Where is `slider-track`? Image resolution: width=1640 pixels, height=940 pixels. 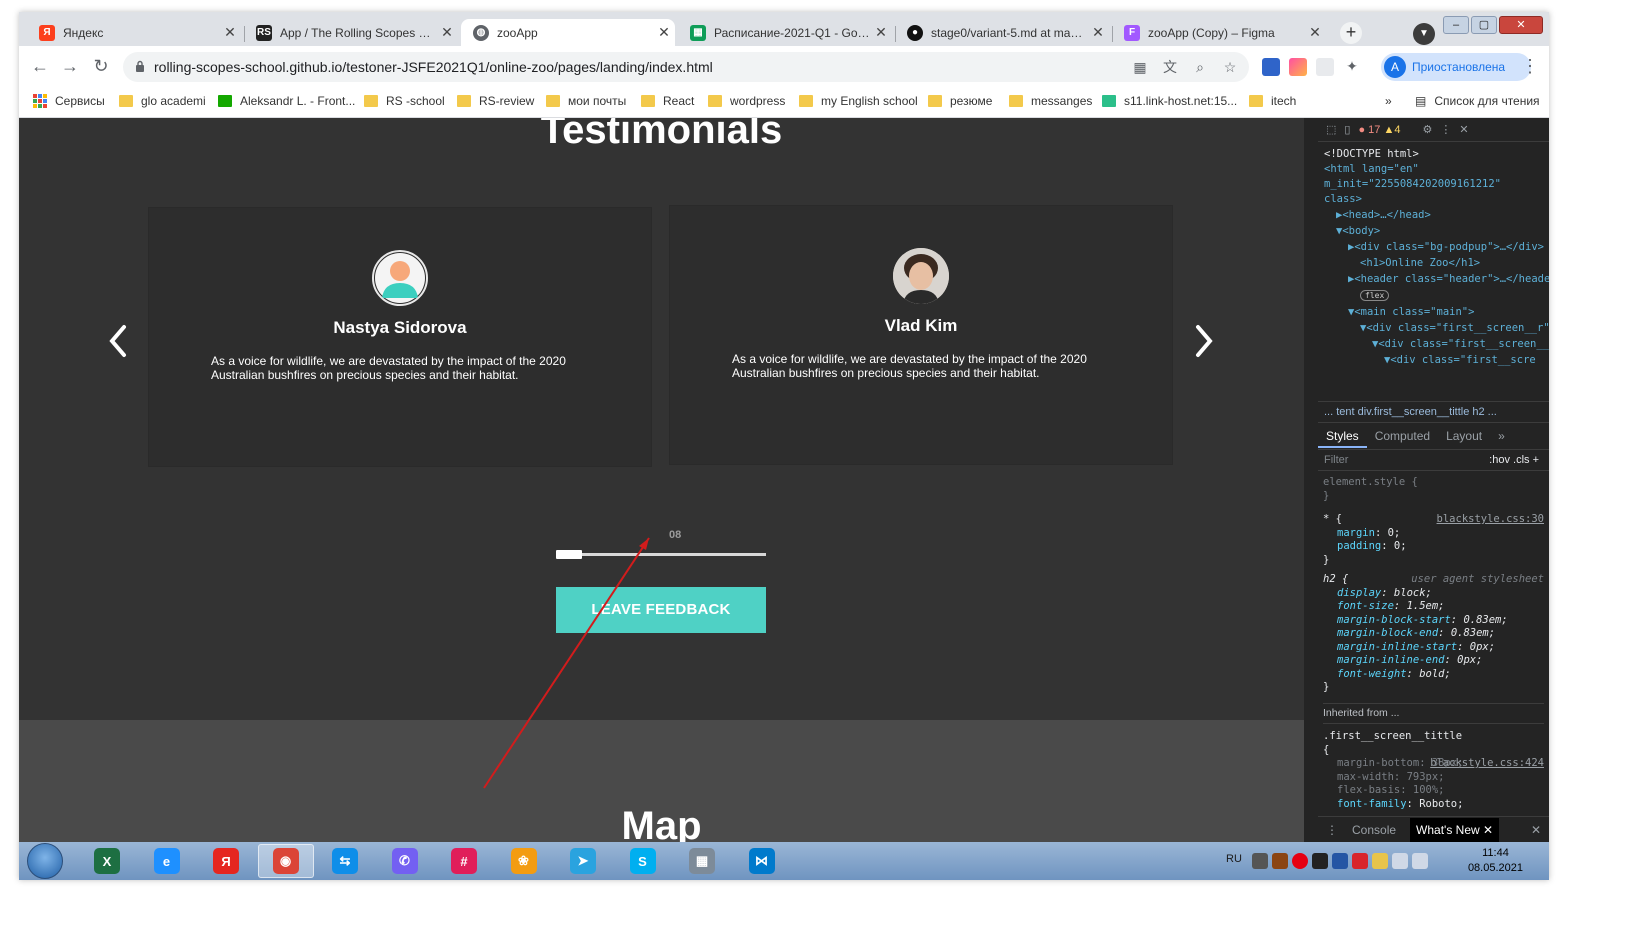
slider-track is located at coordinates (661, 554).